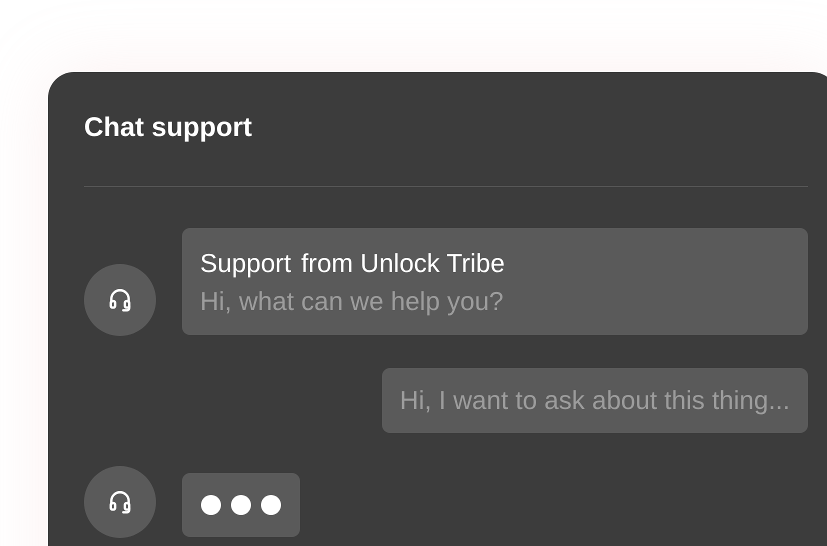  Describe the element at coordinates (403, 263) in the screenshot. I see `sender-note: from Unlock Tribe` at that location.